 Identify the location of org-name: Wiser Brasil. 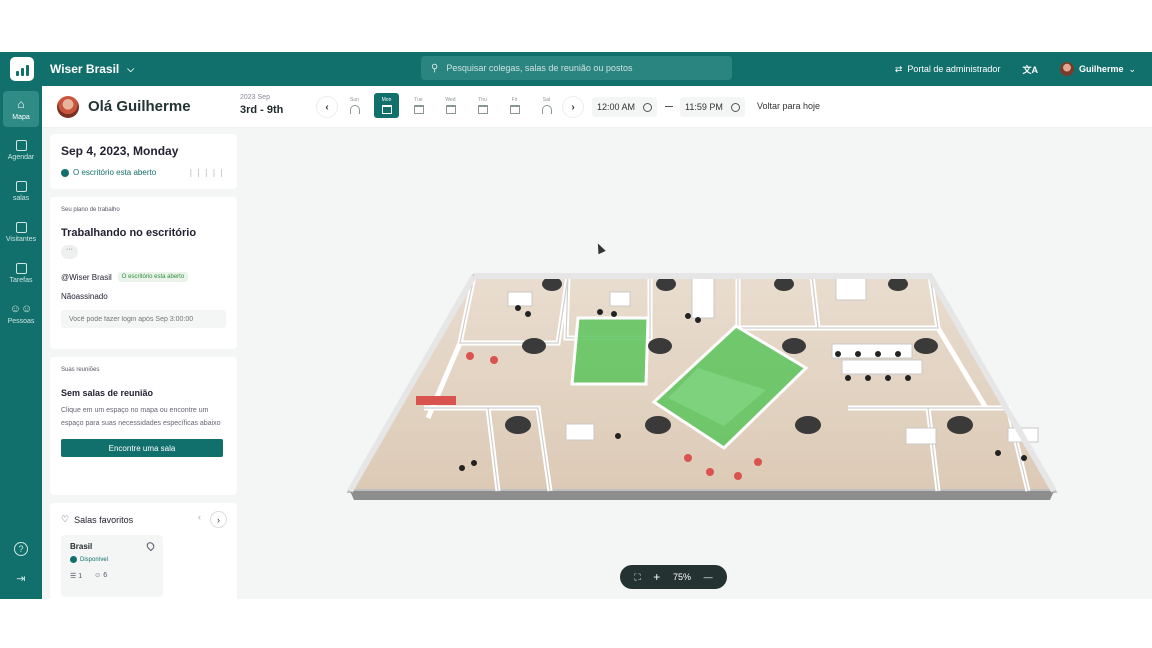
(85, 69).